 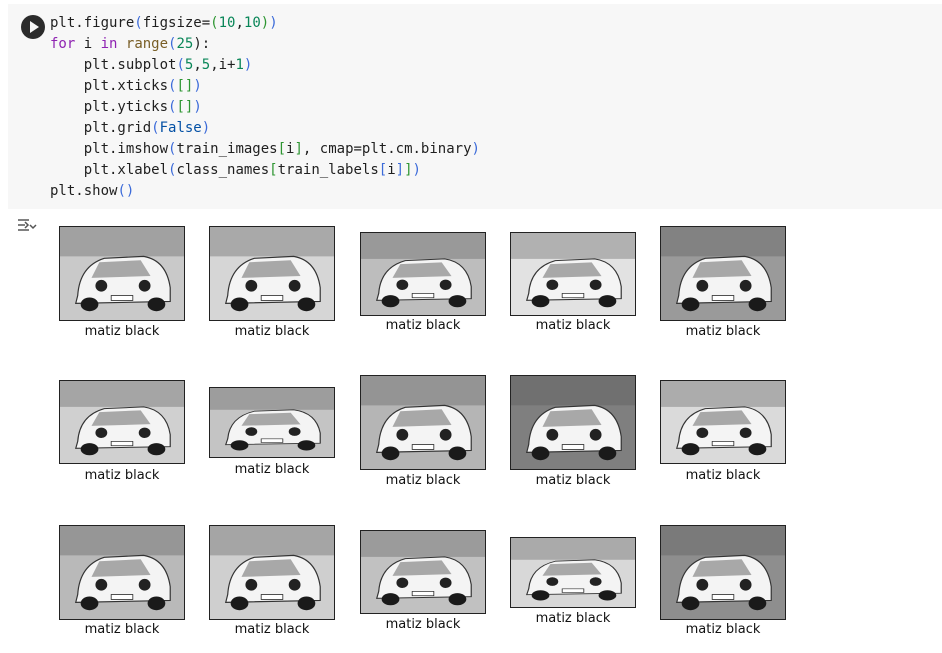 What do you see at coordinates (126, 86) in the screenshot?
I see `code-line: plt.xticks([])` at bounding box center [126, 86].